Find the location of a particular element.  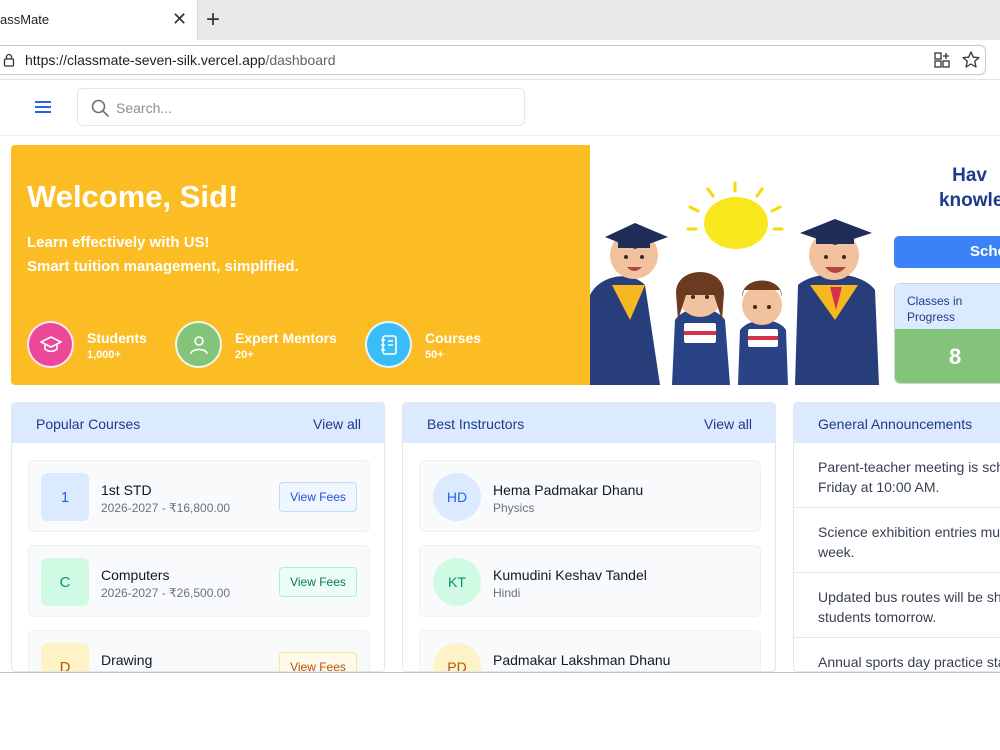

course-badge: C is located at coordinates (65, 582).